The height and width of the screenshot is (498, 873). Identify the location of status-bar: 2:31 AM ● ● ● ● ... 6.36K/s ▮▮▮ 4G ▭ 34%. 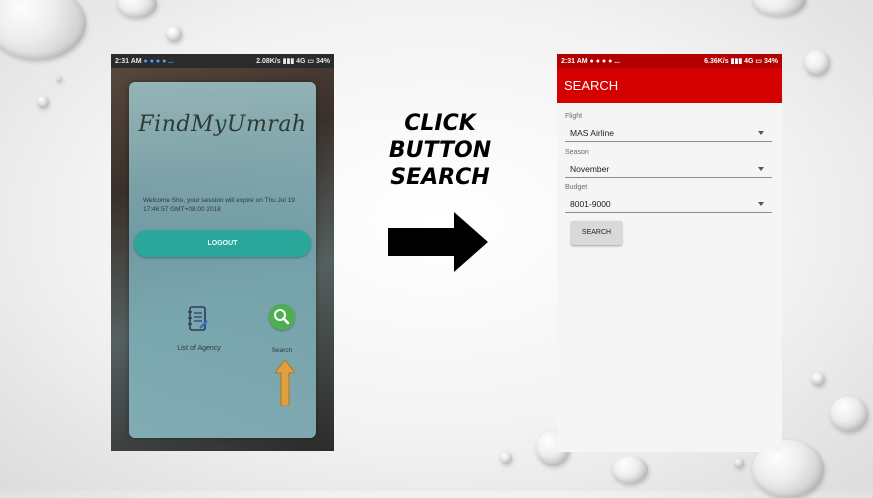
(669, 61).